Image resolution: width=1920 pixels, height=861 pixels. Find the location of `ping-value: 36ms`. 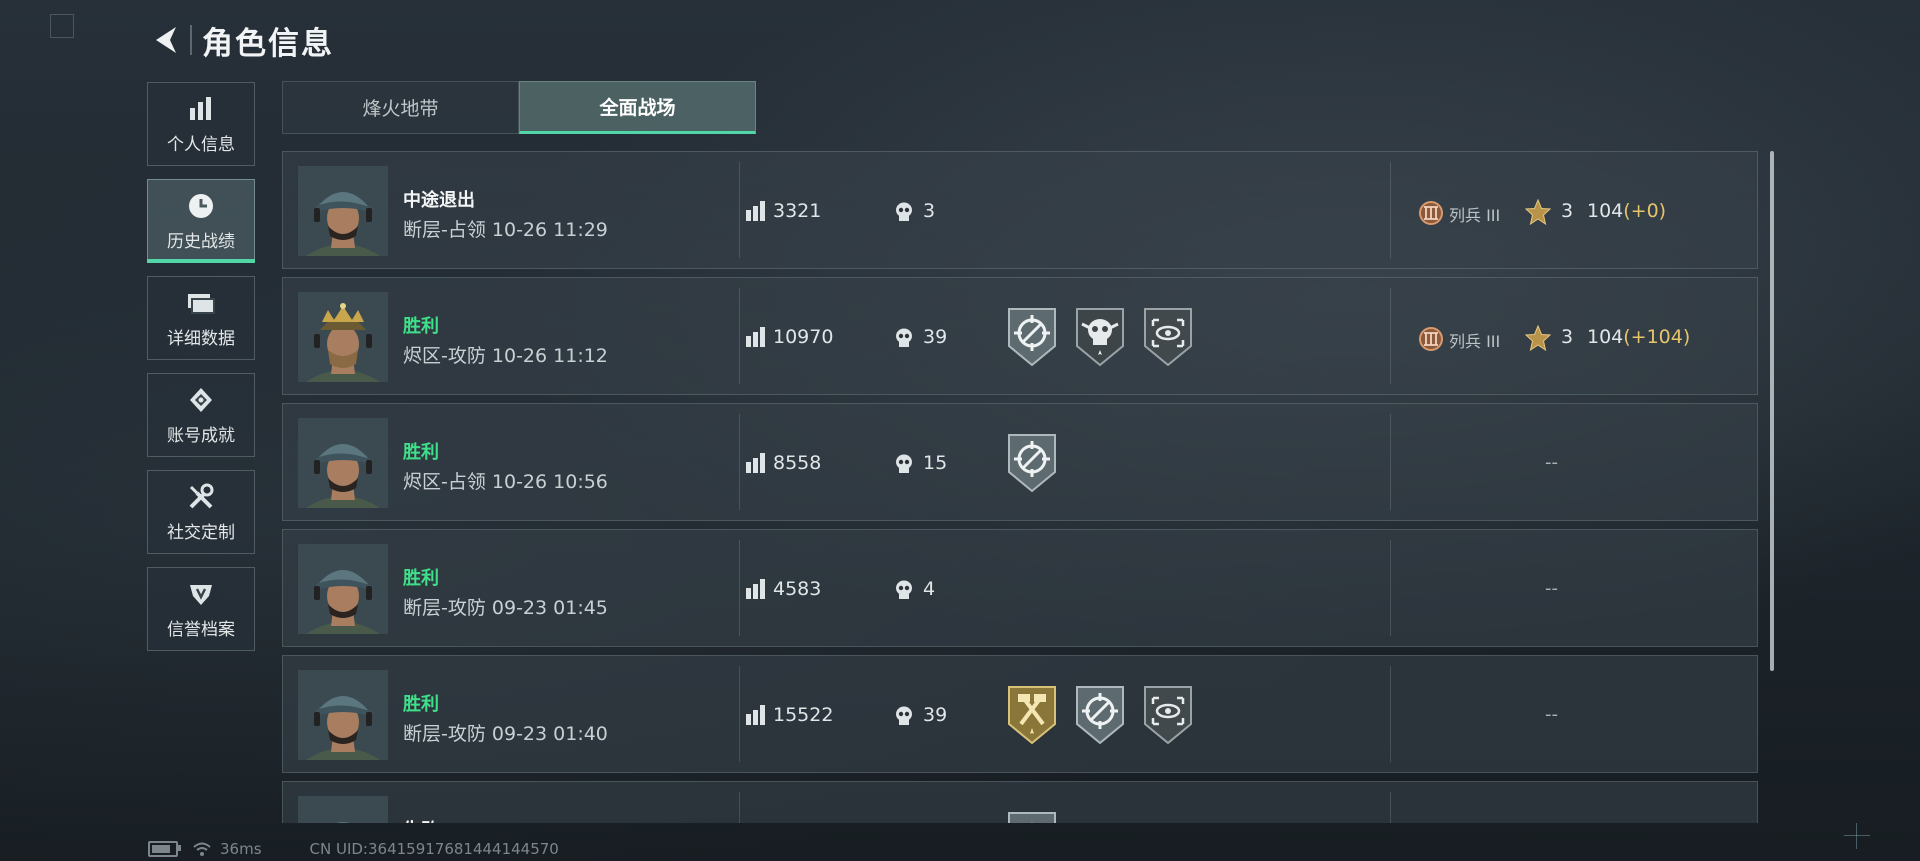

ping-value: 36ms is located at coordinates (241, 849).